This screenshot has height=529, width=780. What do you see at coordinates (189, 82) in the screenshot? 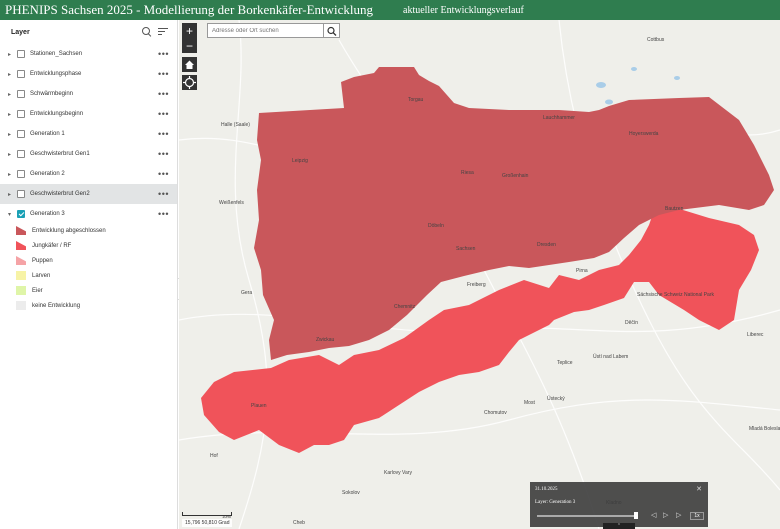
I see `locate-button` at bounding box center [189, 82].